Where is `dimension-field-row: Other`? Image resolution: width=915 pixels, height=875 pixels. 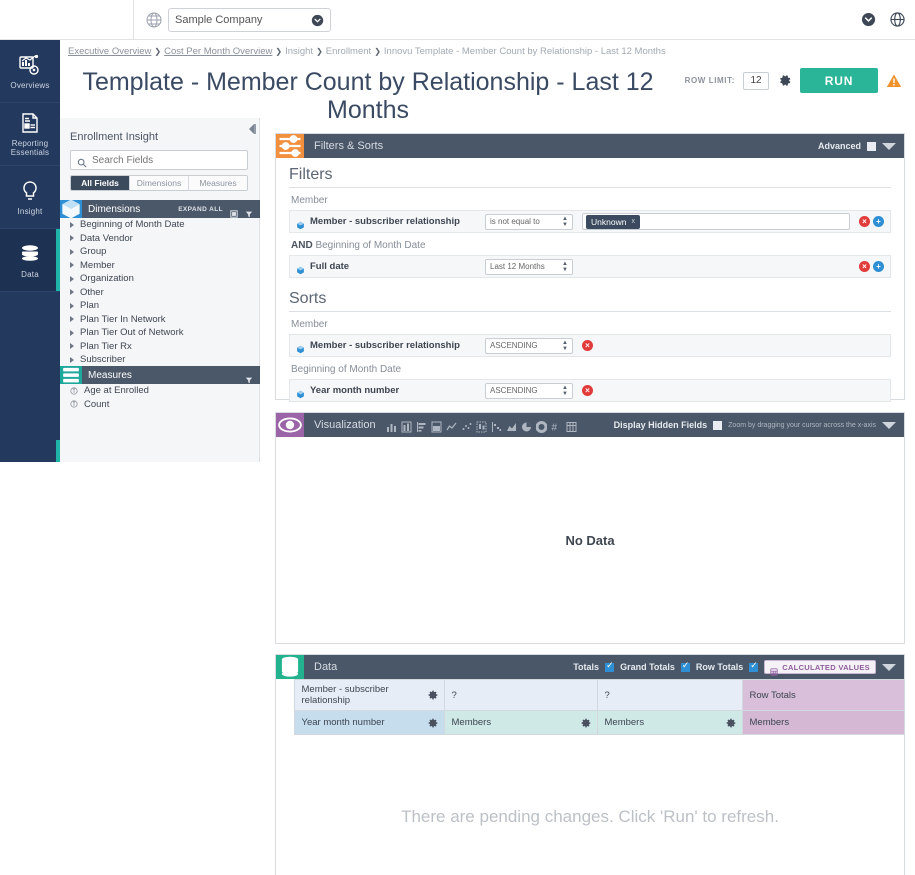 dimension-field-row: Other is located at coordinates (160, 293).